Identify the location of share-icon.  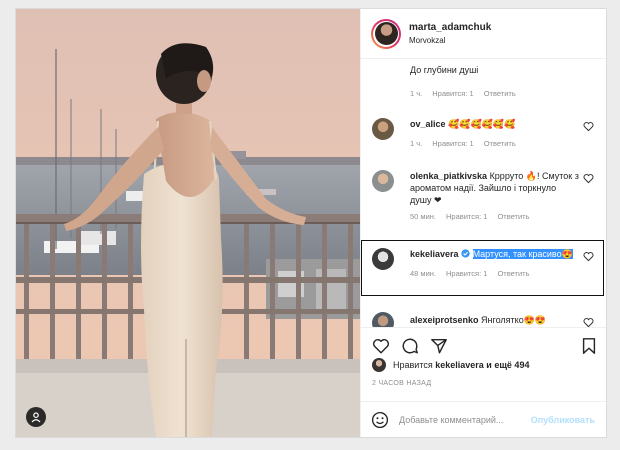
(439, 346).